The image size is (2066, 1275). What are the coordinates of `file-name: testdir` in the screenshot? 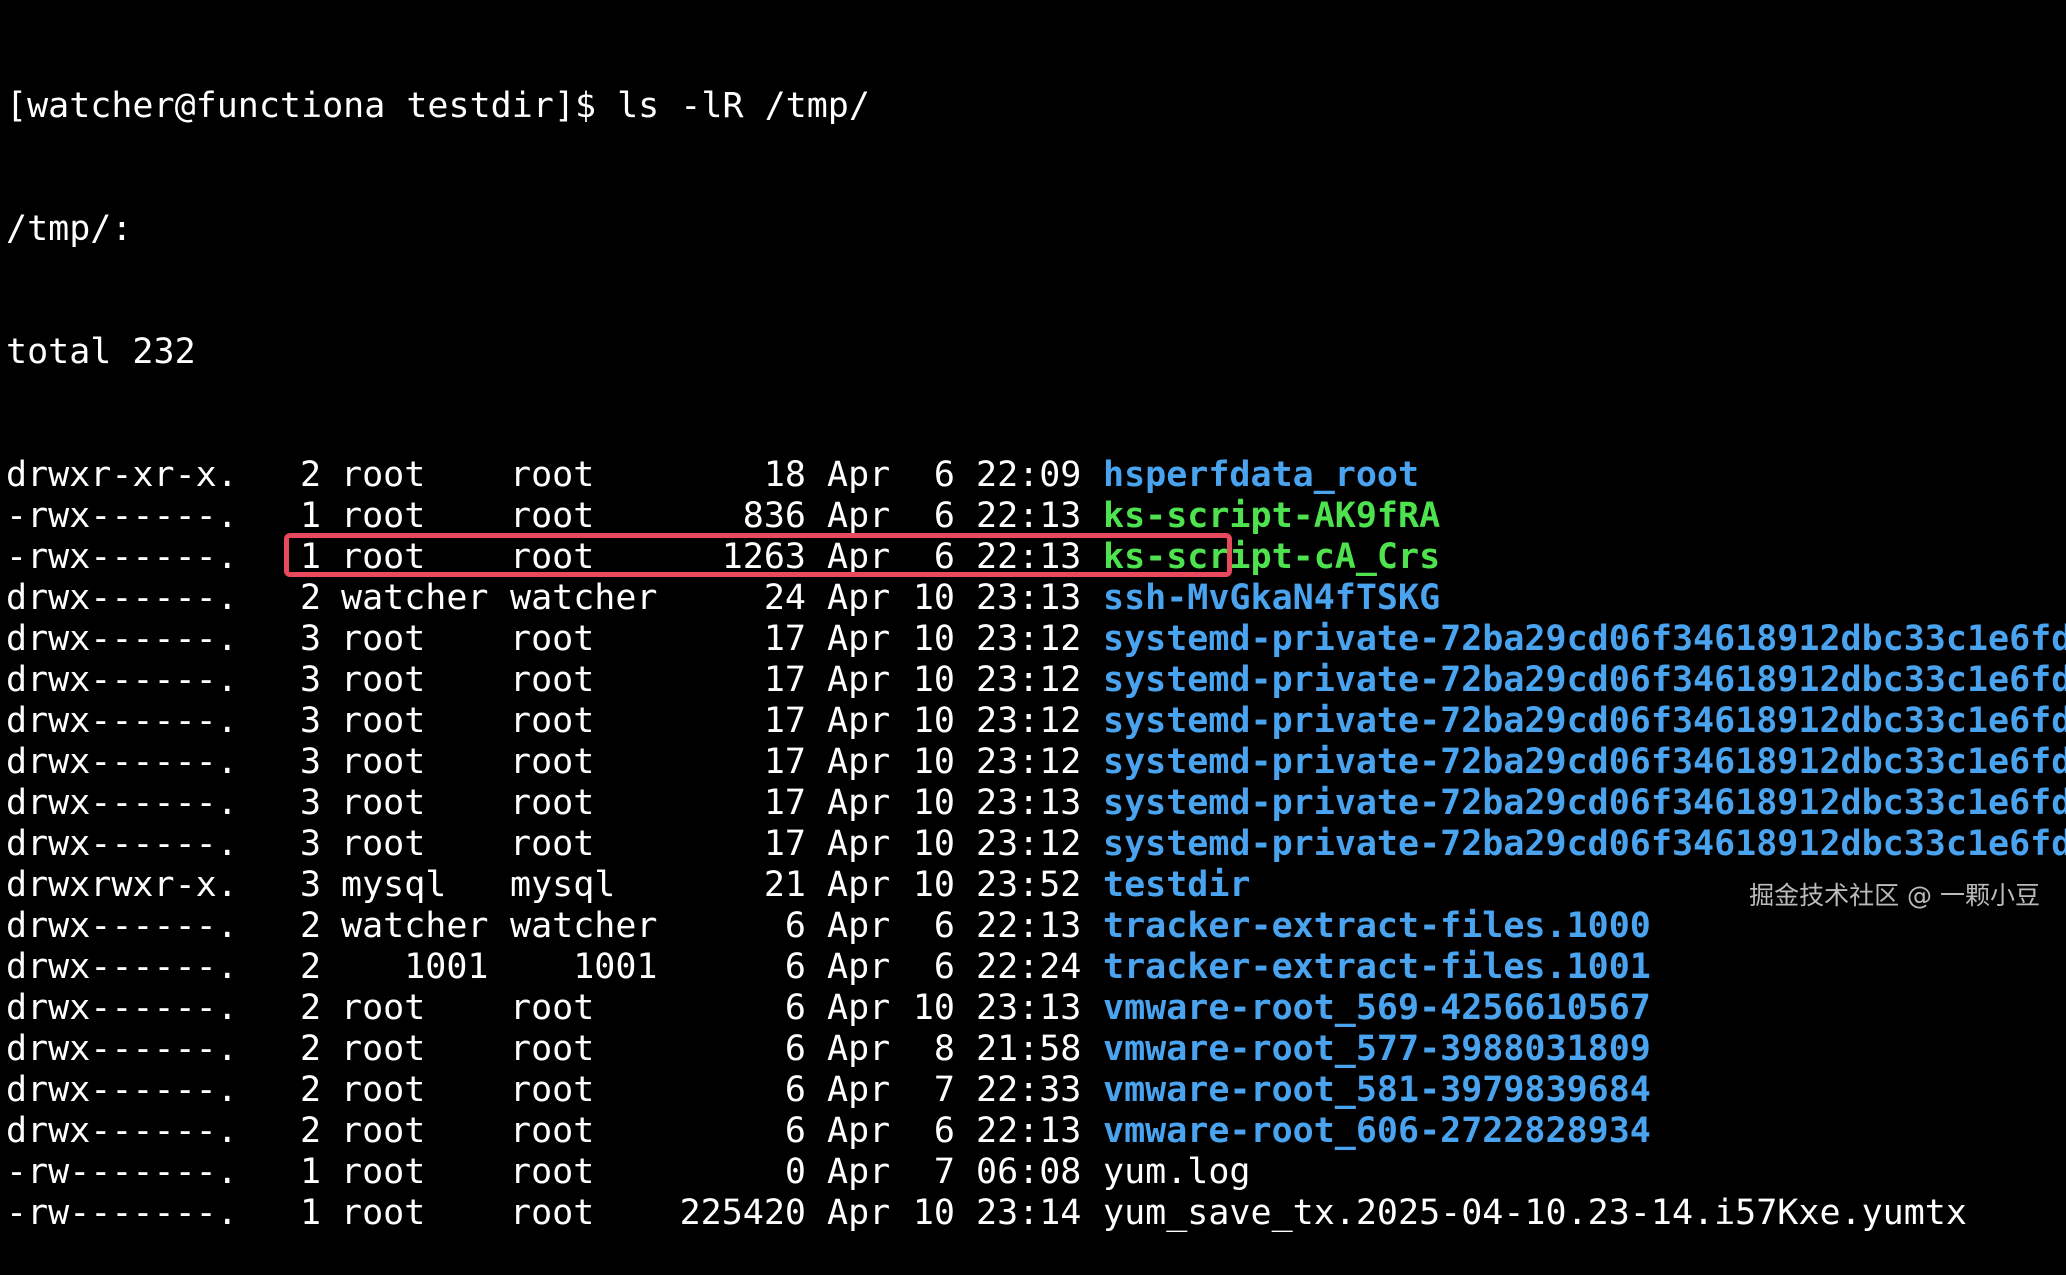 It's located at (1177, 885).